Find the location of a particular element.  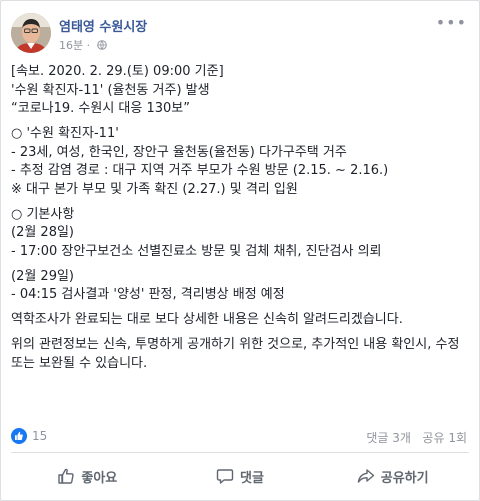

post-header: 염태영 수원시장 16분 · is located at coordinates (211, 35).